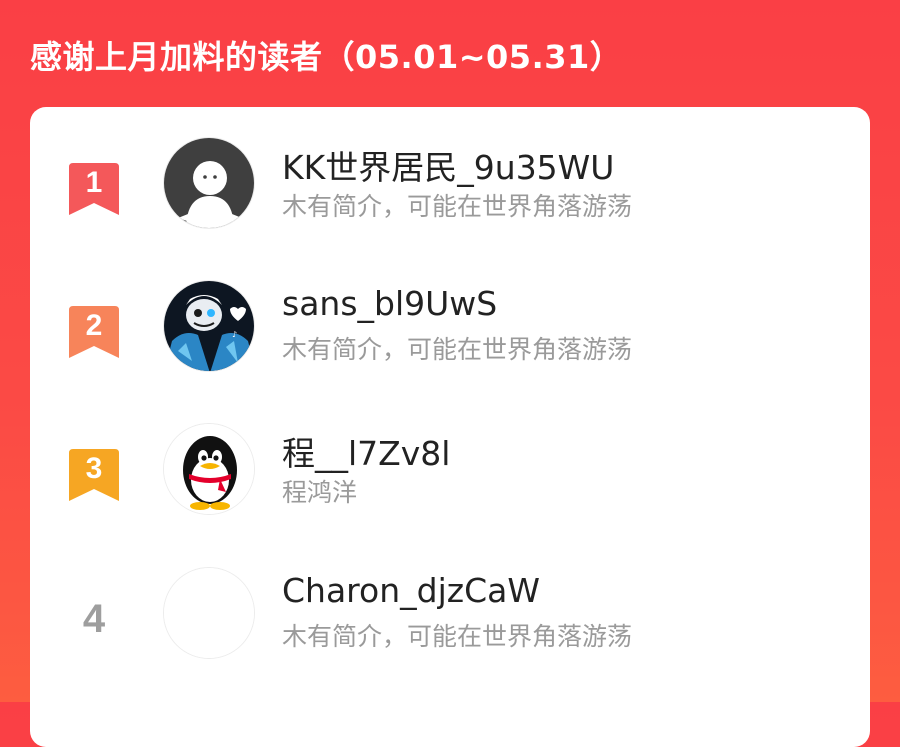  Describe the element at coordinates (389, 303) in the screenshot. I see `reader-name: sans_bl9UwS` at that location.